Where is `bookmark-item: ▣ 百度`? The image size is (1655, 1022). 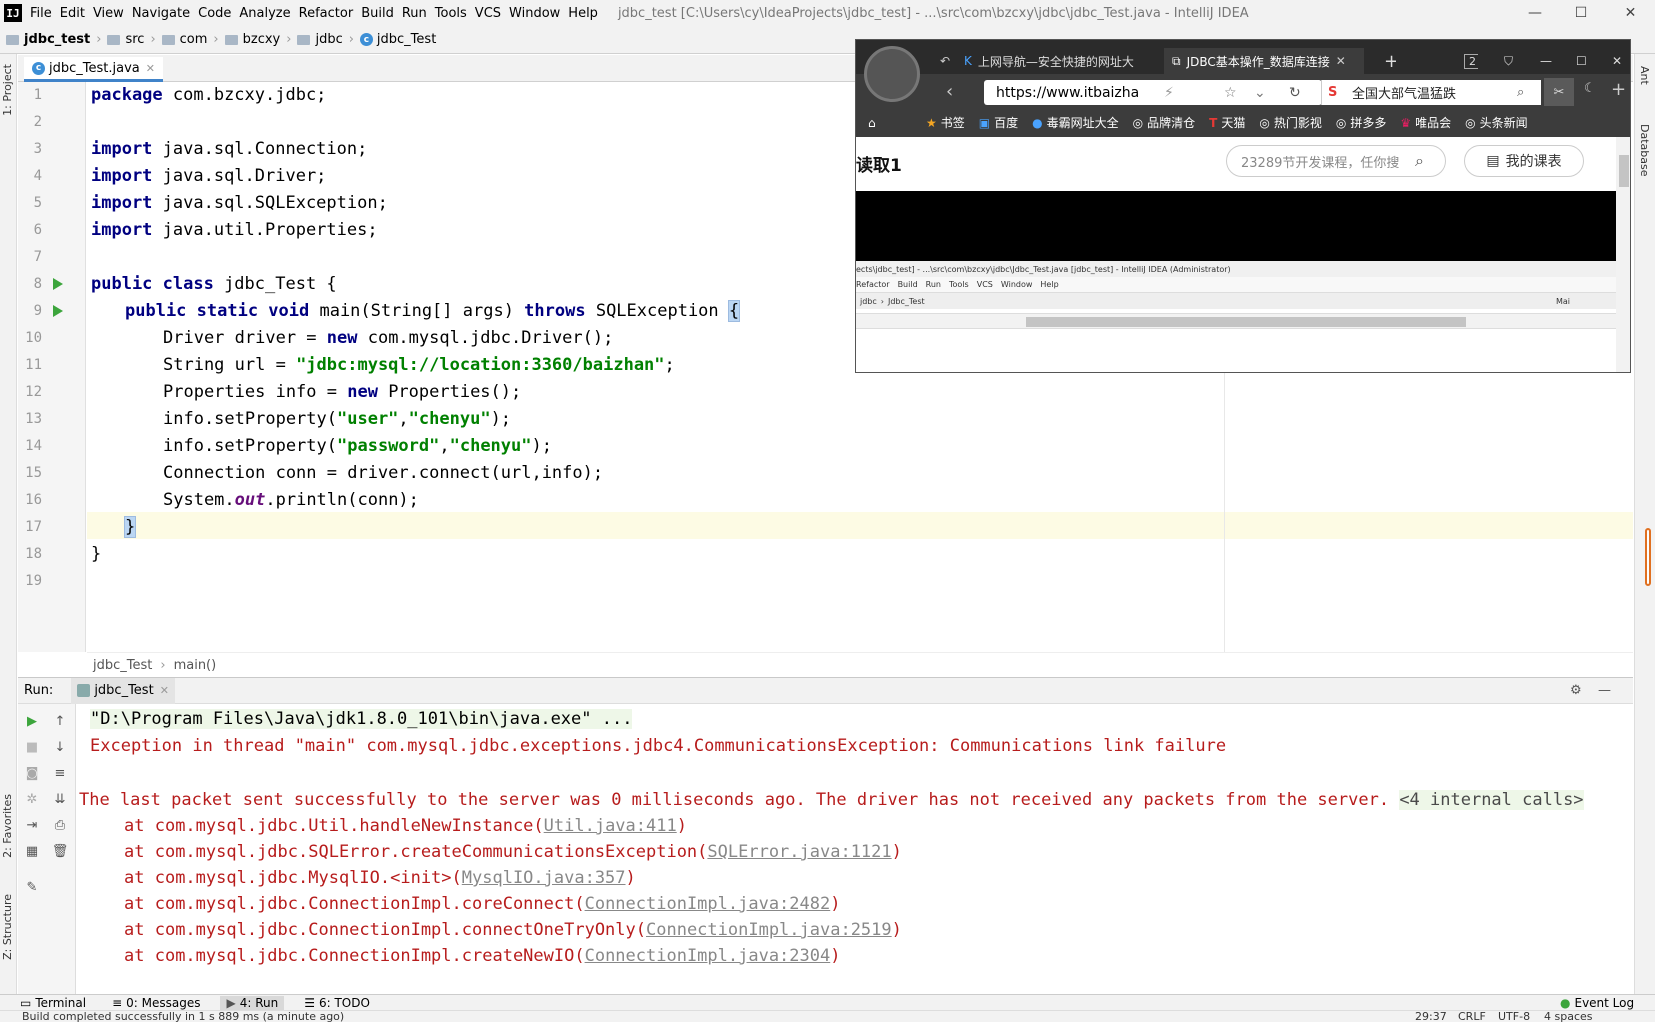 bookmark-item: ▣ 百度 is located at coordinates (998, 122).